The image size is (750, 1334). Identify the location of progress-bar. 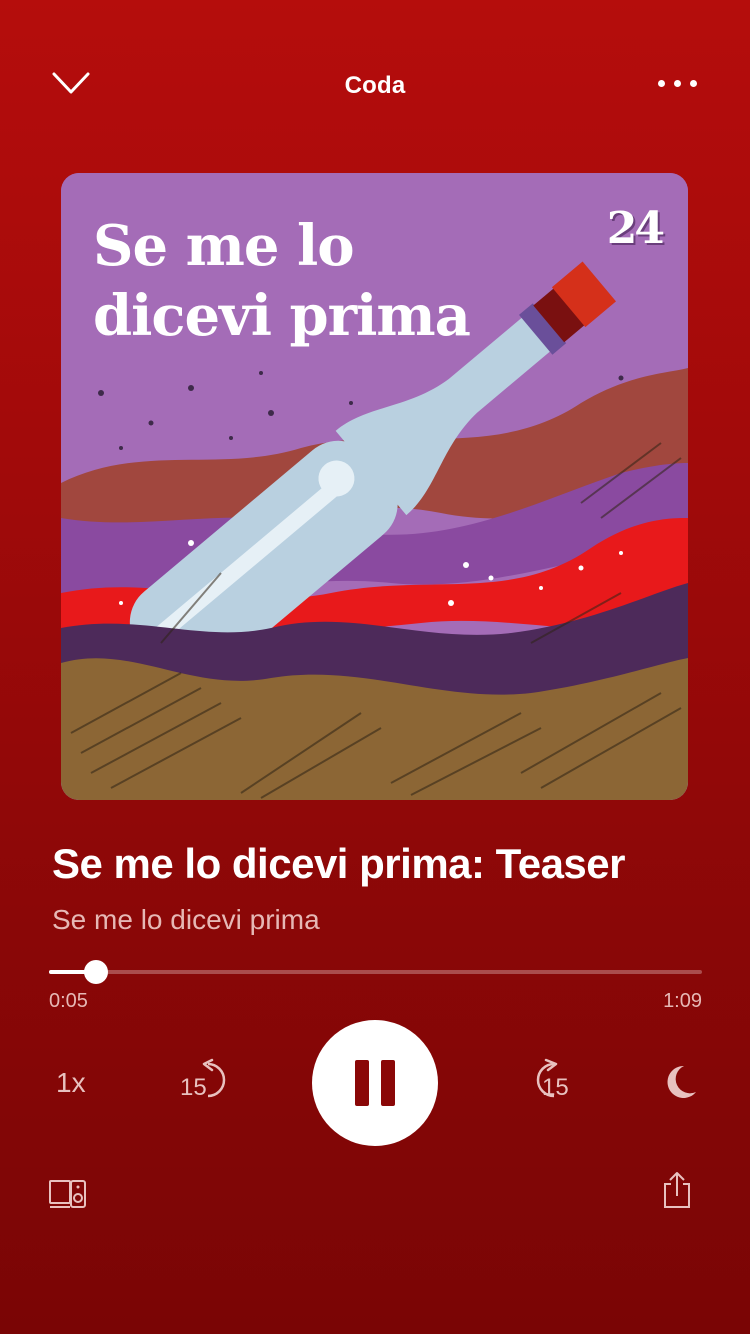
(375, 972).